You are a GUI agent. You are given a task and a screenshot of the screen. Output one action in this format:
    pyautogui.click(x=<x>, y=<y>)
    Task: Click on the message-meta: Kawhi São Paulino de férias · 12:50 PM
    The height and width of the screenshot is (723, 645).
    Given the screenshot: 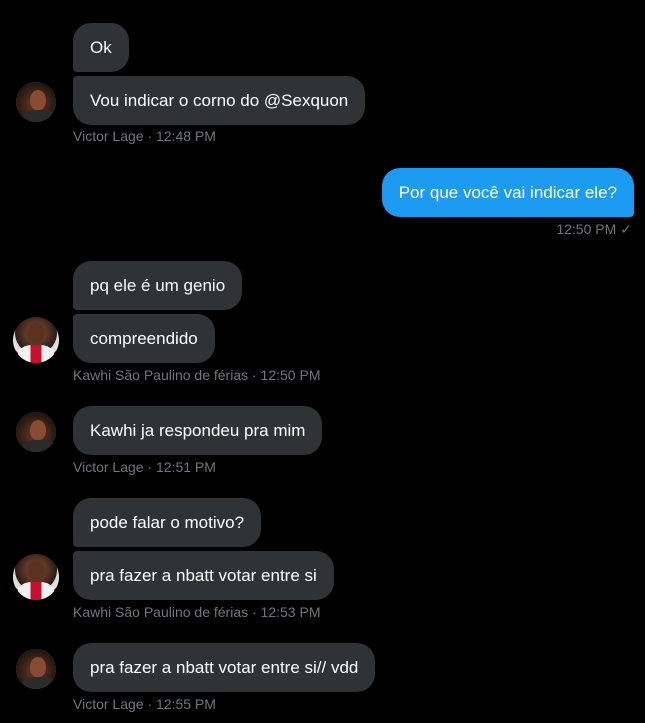 What is the action you would take?
    pyautogui.click(x=197, y=375)
    